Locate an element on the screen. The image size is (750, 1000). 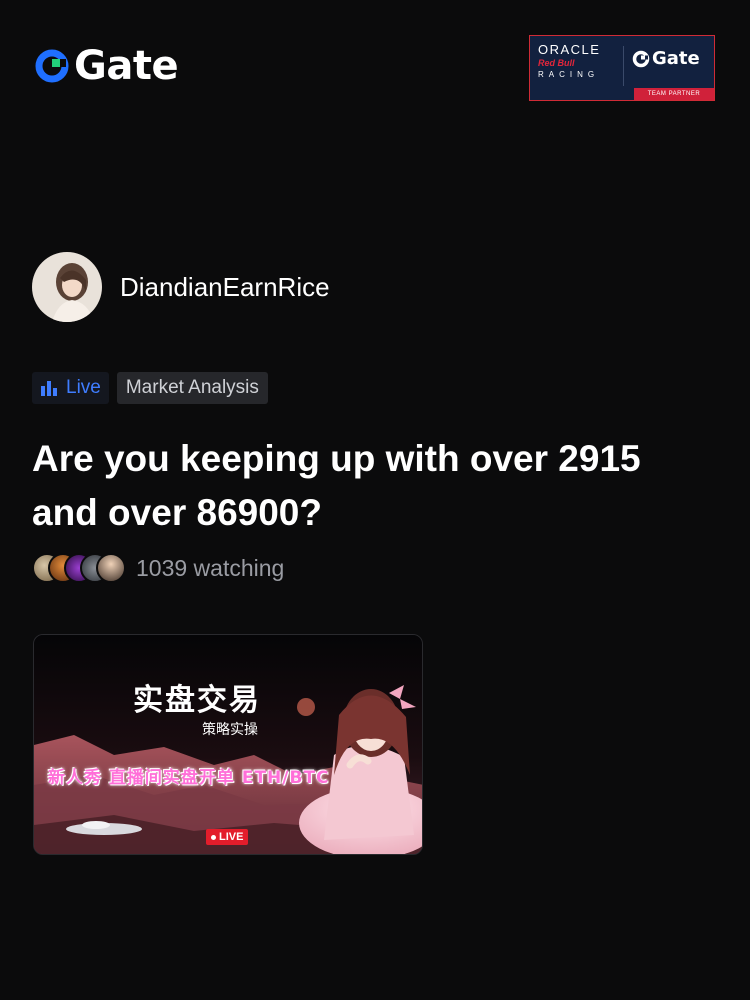
team-partner-label: TEAM PARTNER is located at coordinates (674, 94).